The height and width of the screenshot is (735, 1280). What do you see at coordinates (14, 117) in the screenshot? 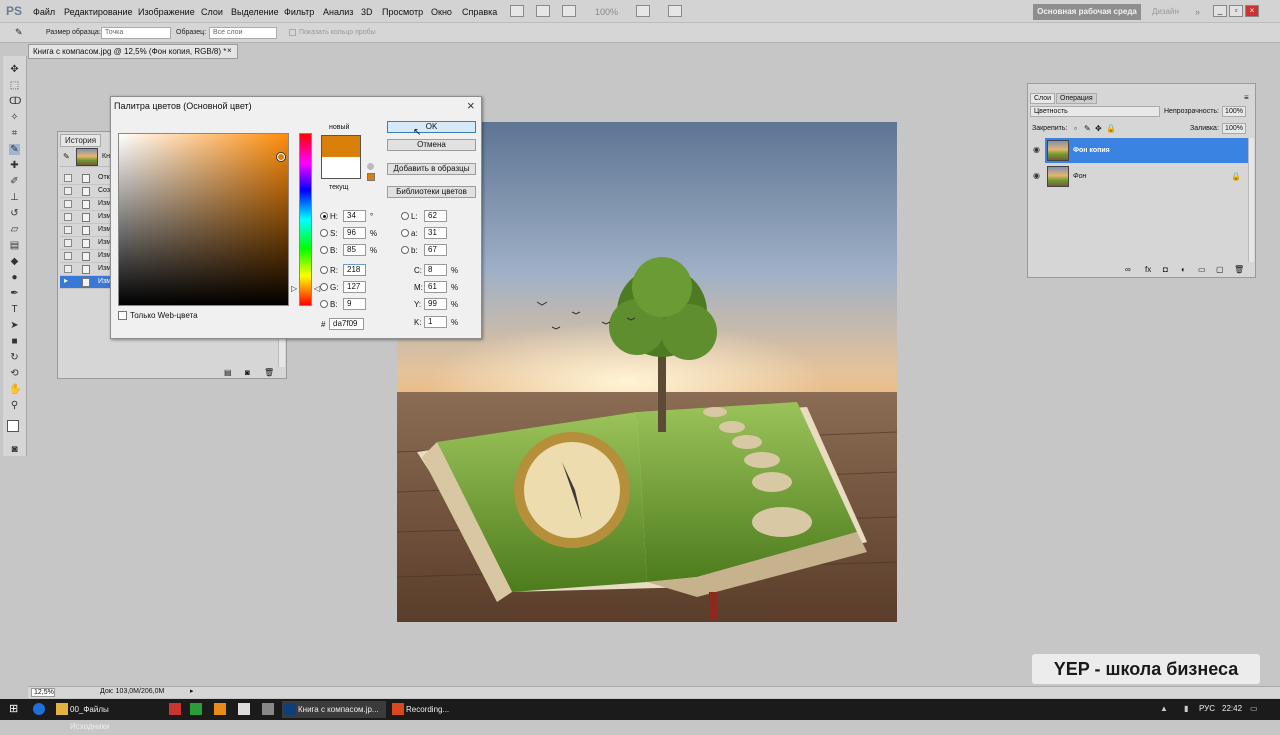
I see `quick-select-icon: ✧` at bounding box center [14, 117].